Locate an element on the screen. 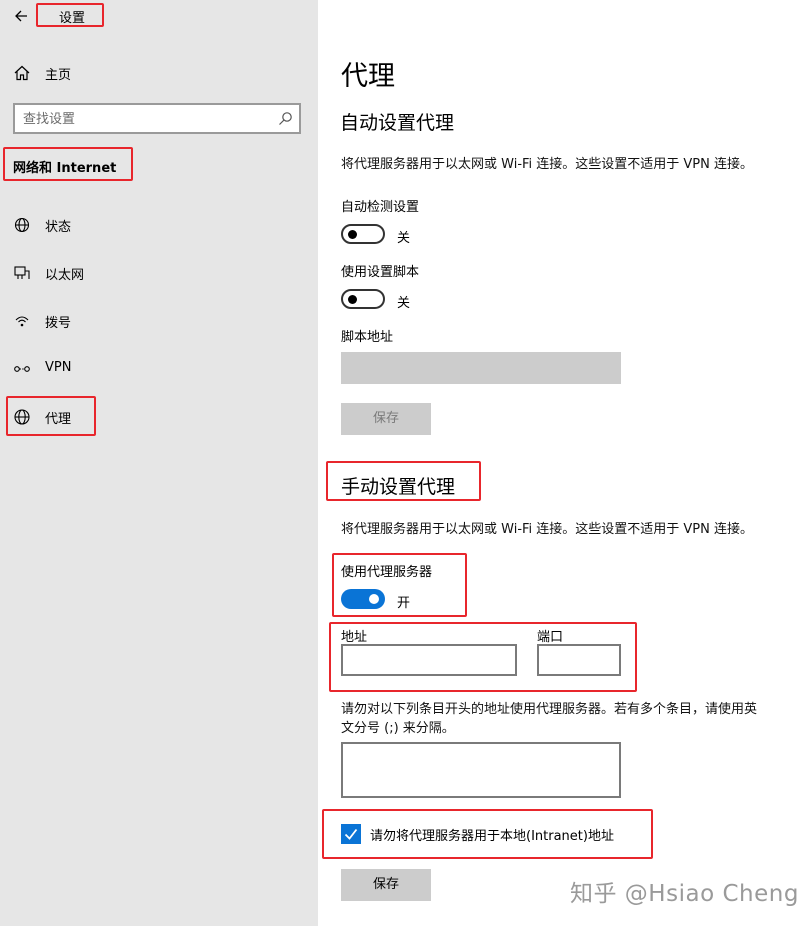 The width and height of the screenshot is (805, 926). status-globe-icon is located at coordinates (22, 225).